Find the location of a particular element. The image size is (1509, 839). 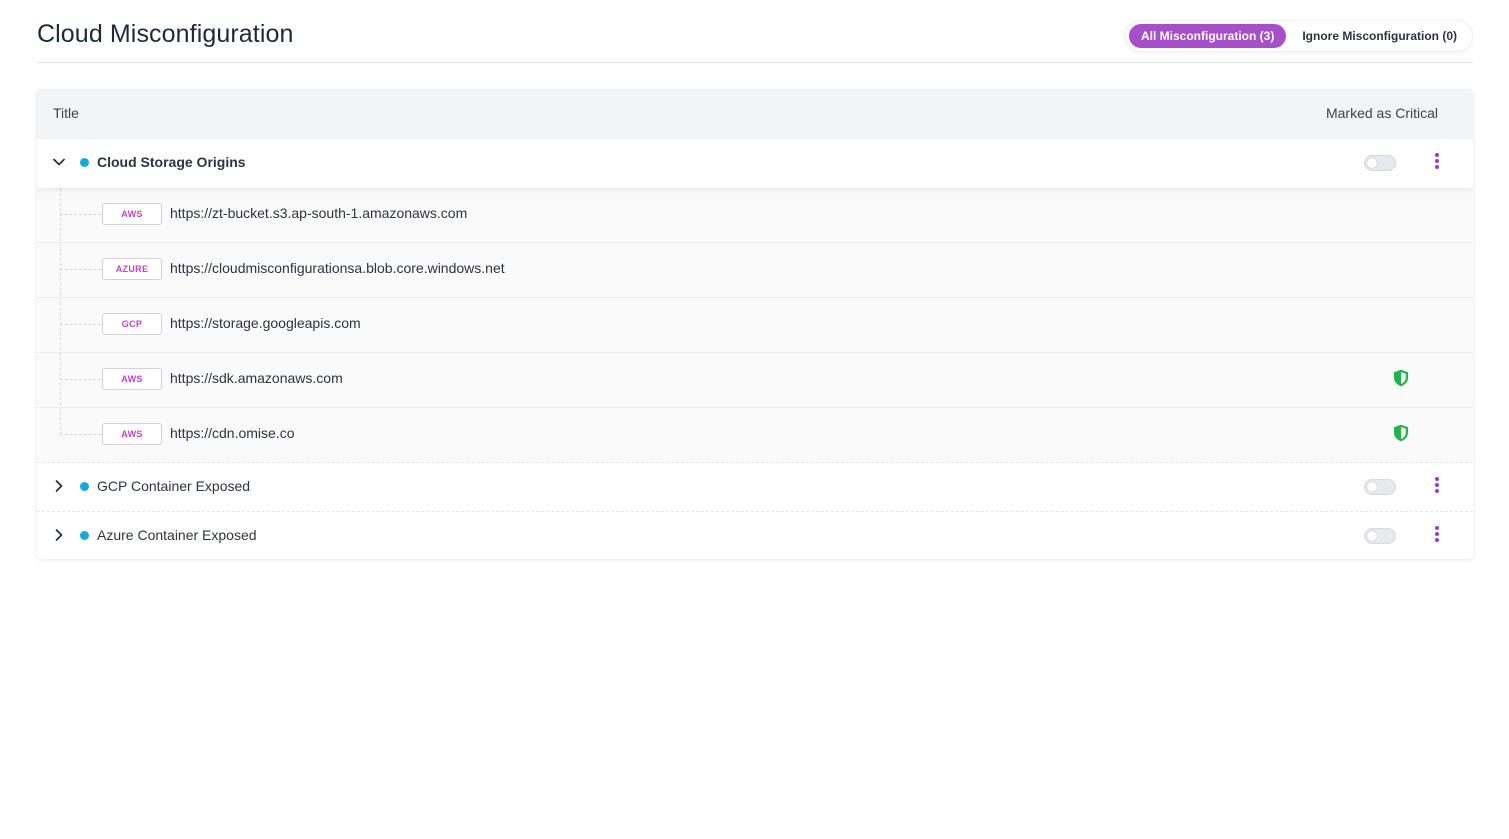

group-row-cloud-storage-origins: Cloud Storage Origins is located at coordinates (755, 163).